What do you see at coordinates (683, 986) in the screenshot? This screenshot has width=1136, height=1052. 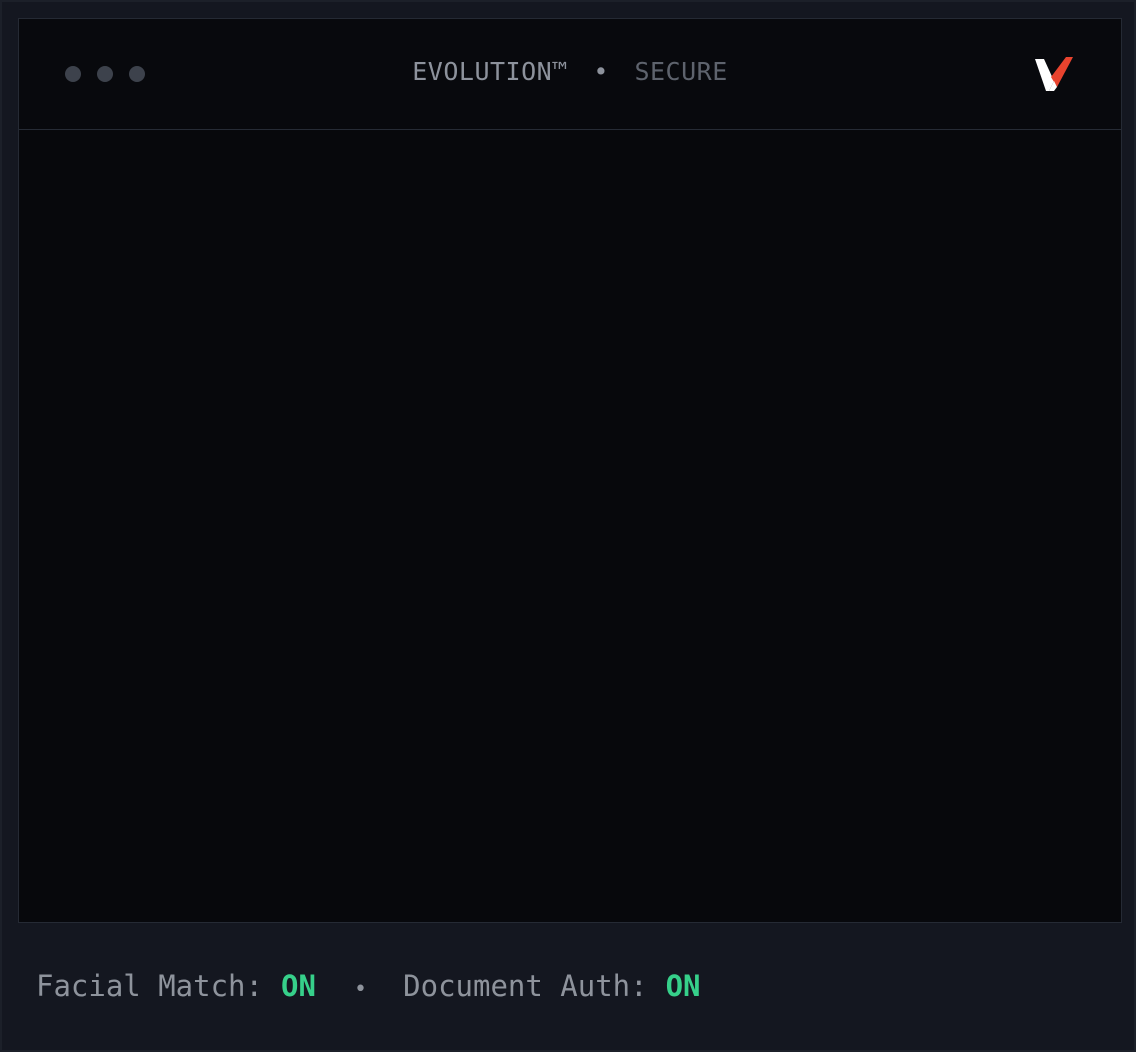 I see `document-auth-status: ON` at bounding box center [683, 986].